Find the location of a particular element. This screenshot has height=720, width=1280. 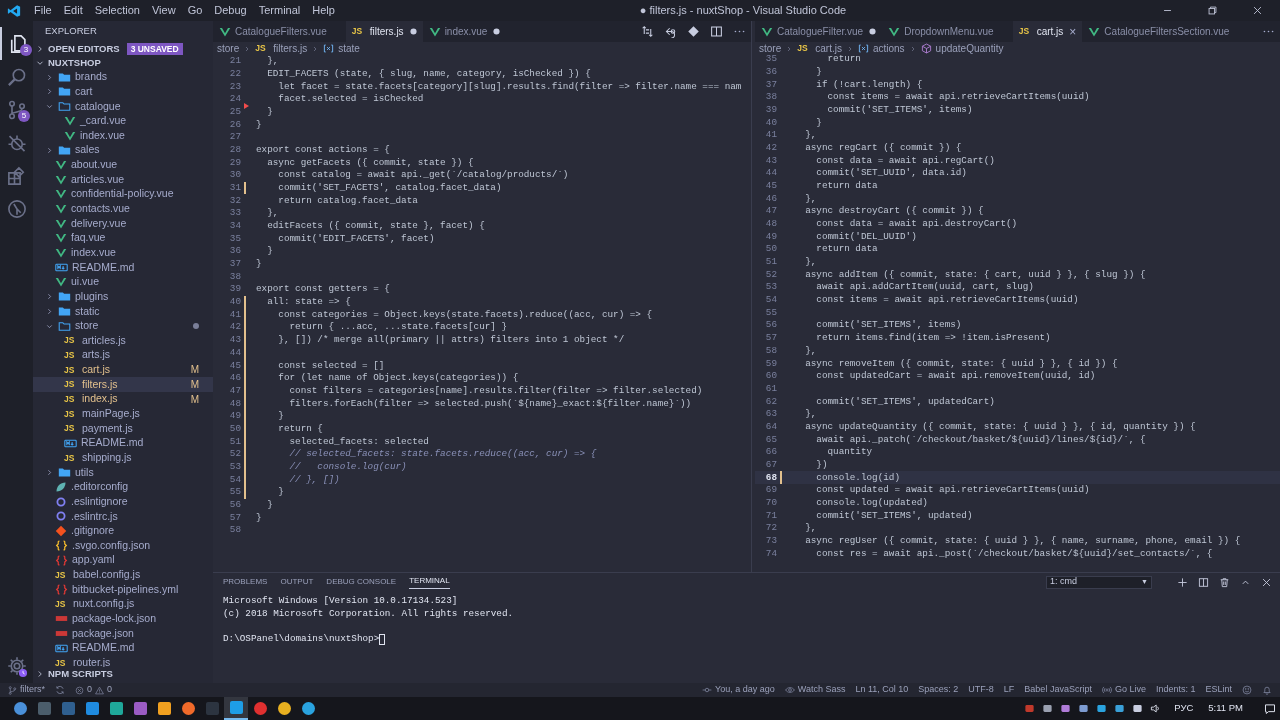

tree-item: utils is located at coordinates (123, 472).